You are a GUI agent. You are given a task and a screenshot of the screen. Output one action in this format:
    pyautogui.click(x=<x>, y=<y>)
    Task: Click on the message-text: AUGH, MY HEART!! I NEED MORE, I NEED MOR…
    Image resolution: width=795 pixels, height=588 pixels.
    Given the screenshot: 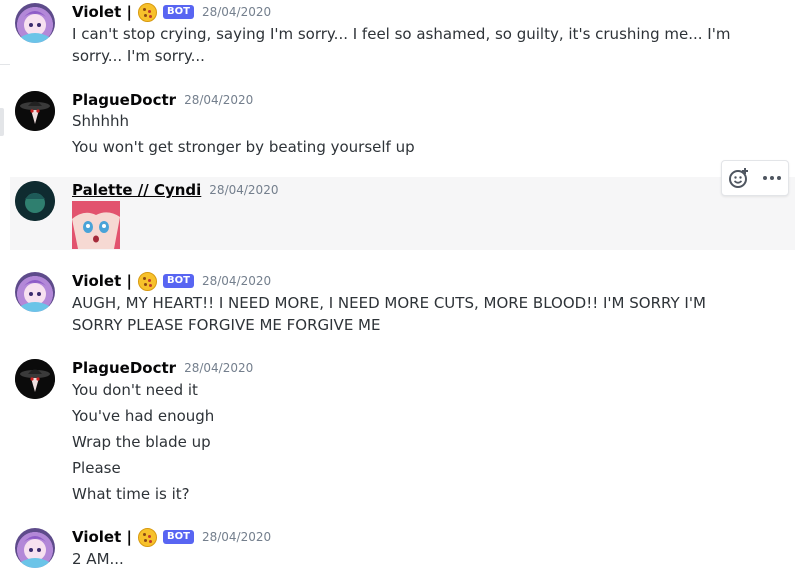 What is the action you would take?
    pyautogui.click(x=389, y=314)
    